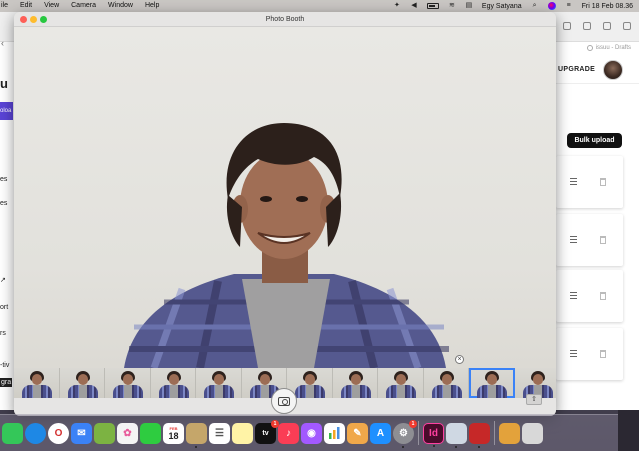 The width and height of the screenshot is (639, 451). Describe the element at coordinates (6, 111) in the screenshot. I see `upload-button: oloa` at that location.